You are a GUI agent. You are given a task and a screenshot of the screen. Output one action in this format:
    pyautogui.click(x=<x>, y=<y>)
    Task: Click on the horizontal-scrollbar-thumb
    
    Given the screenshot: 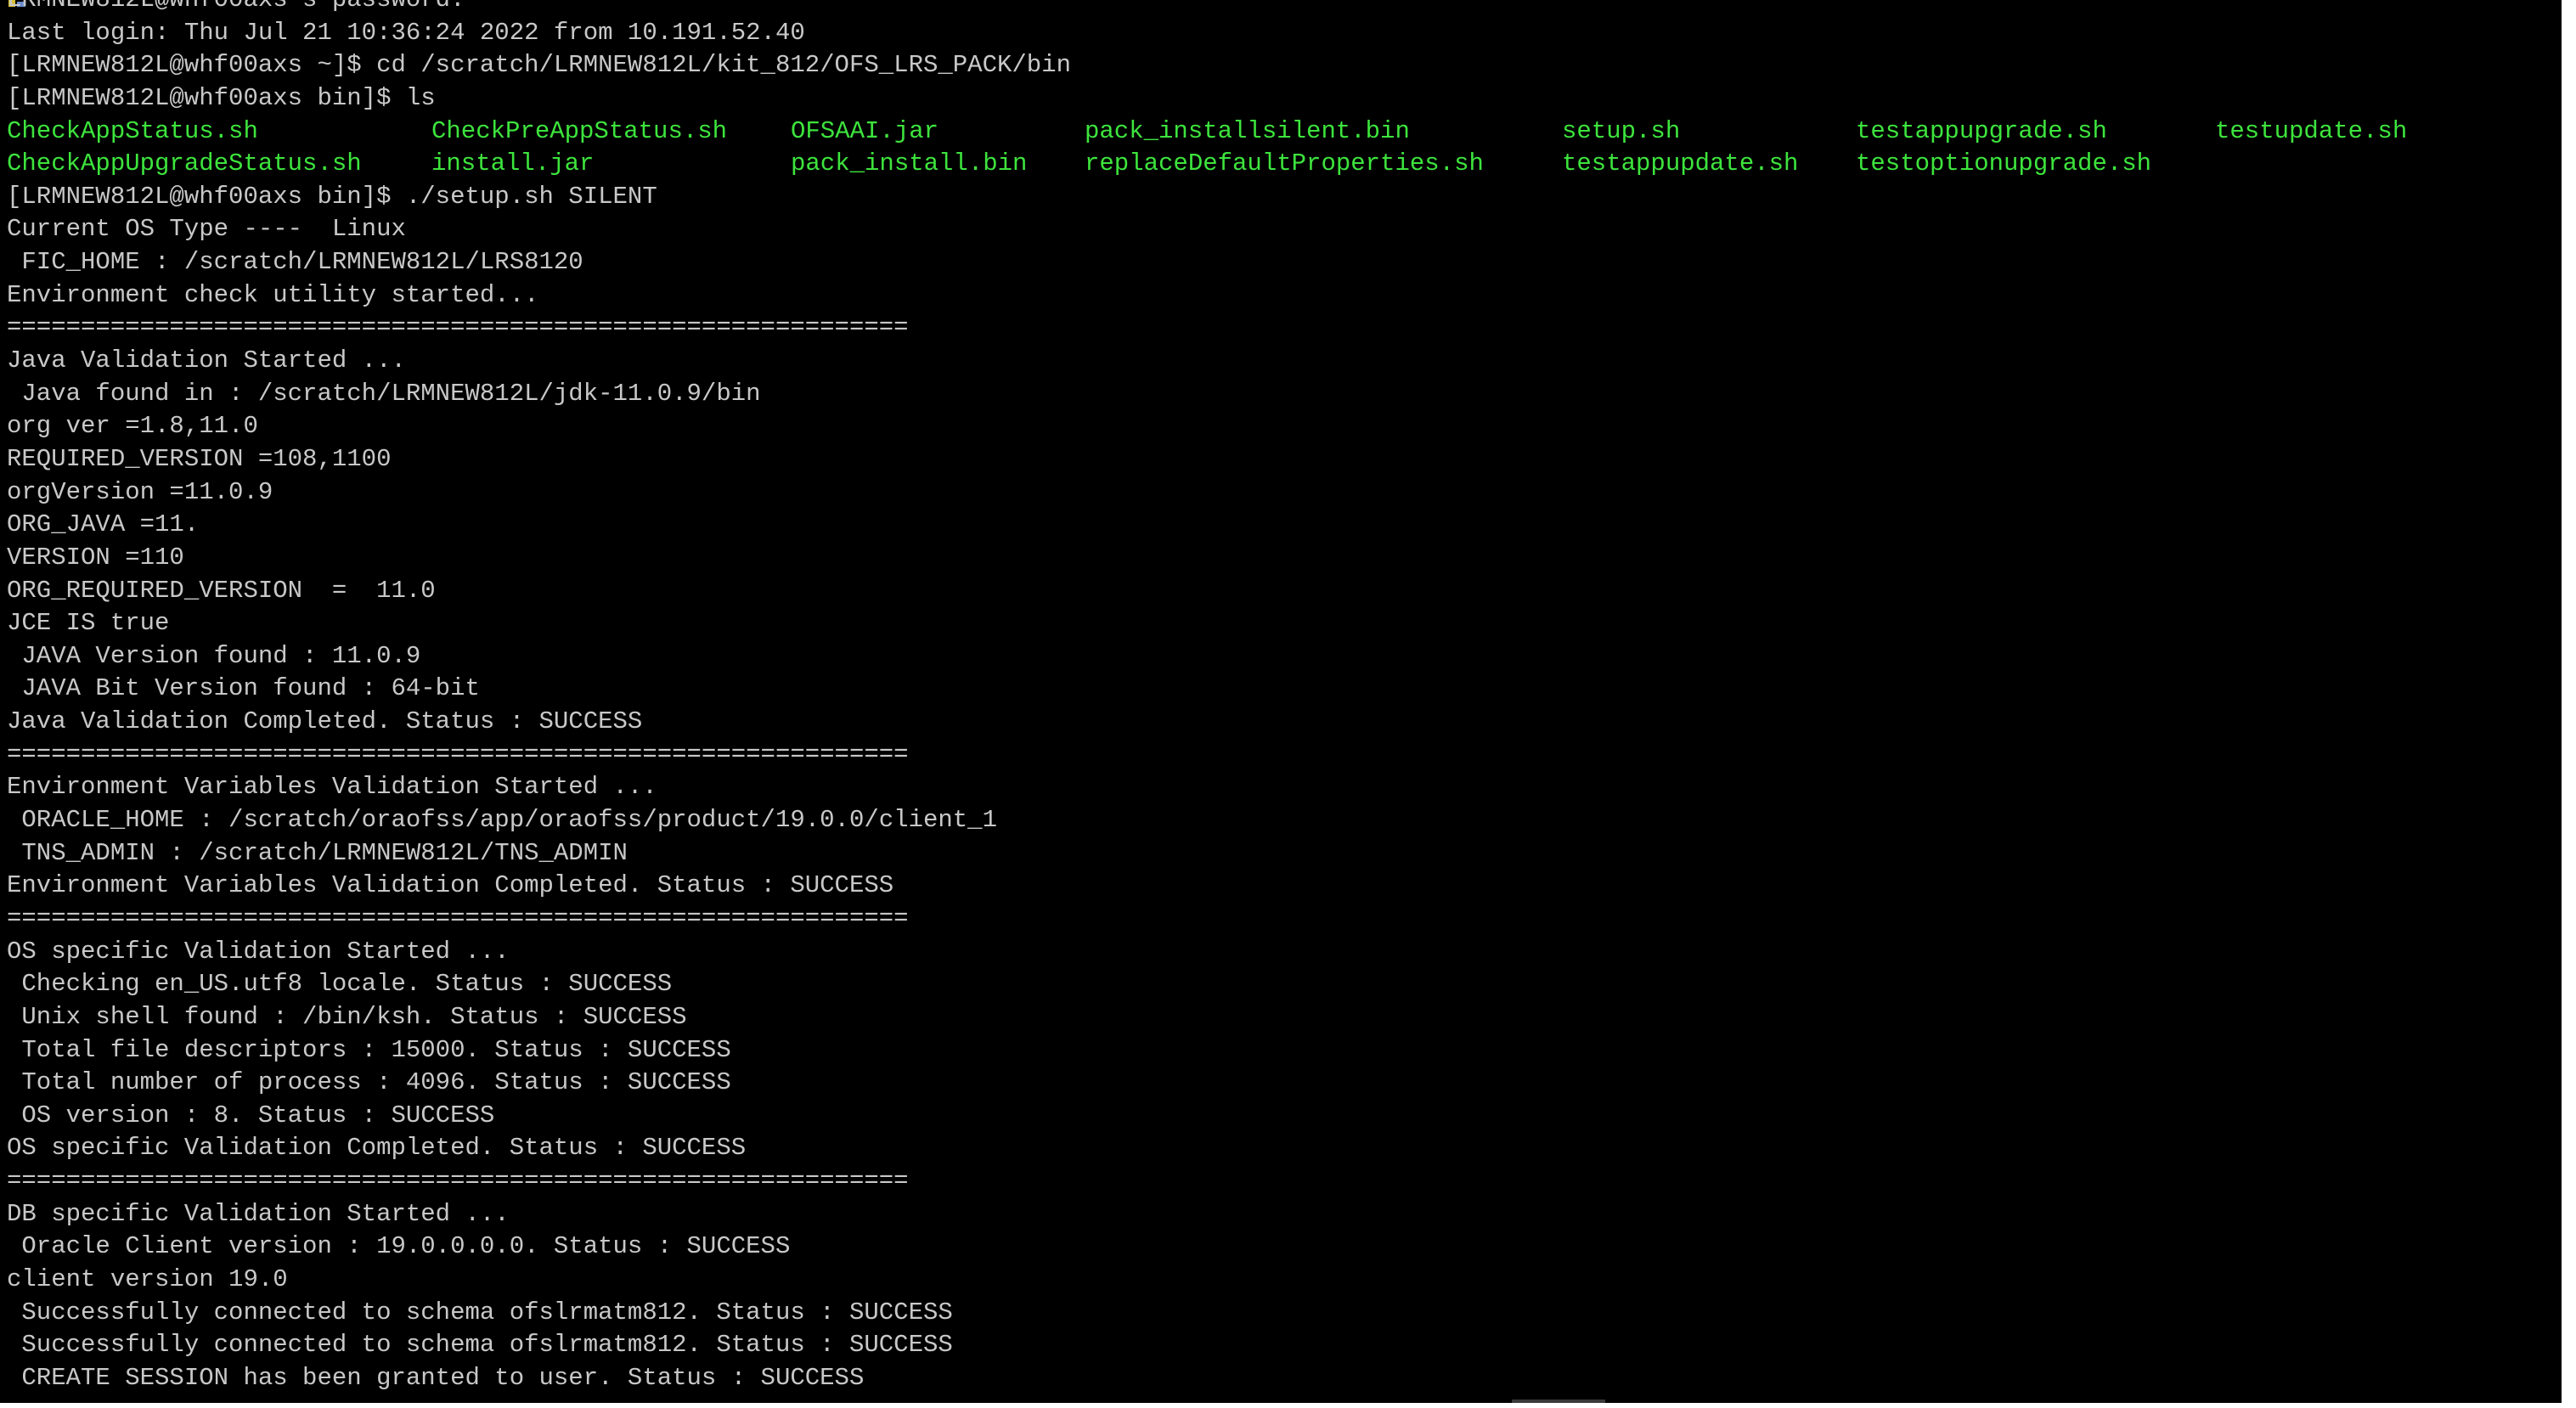 What is the action you would take?
    pyautogui.click(x=1558, y=1401)
    